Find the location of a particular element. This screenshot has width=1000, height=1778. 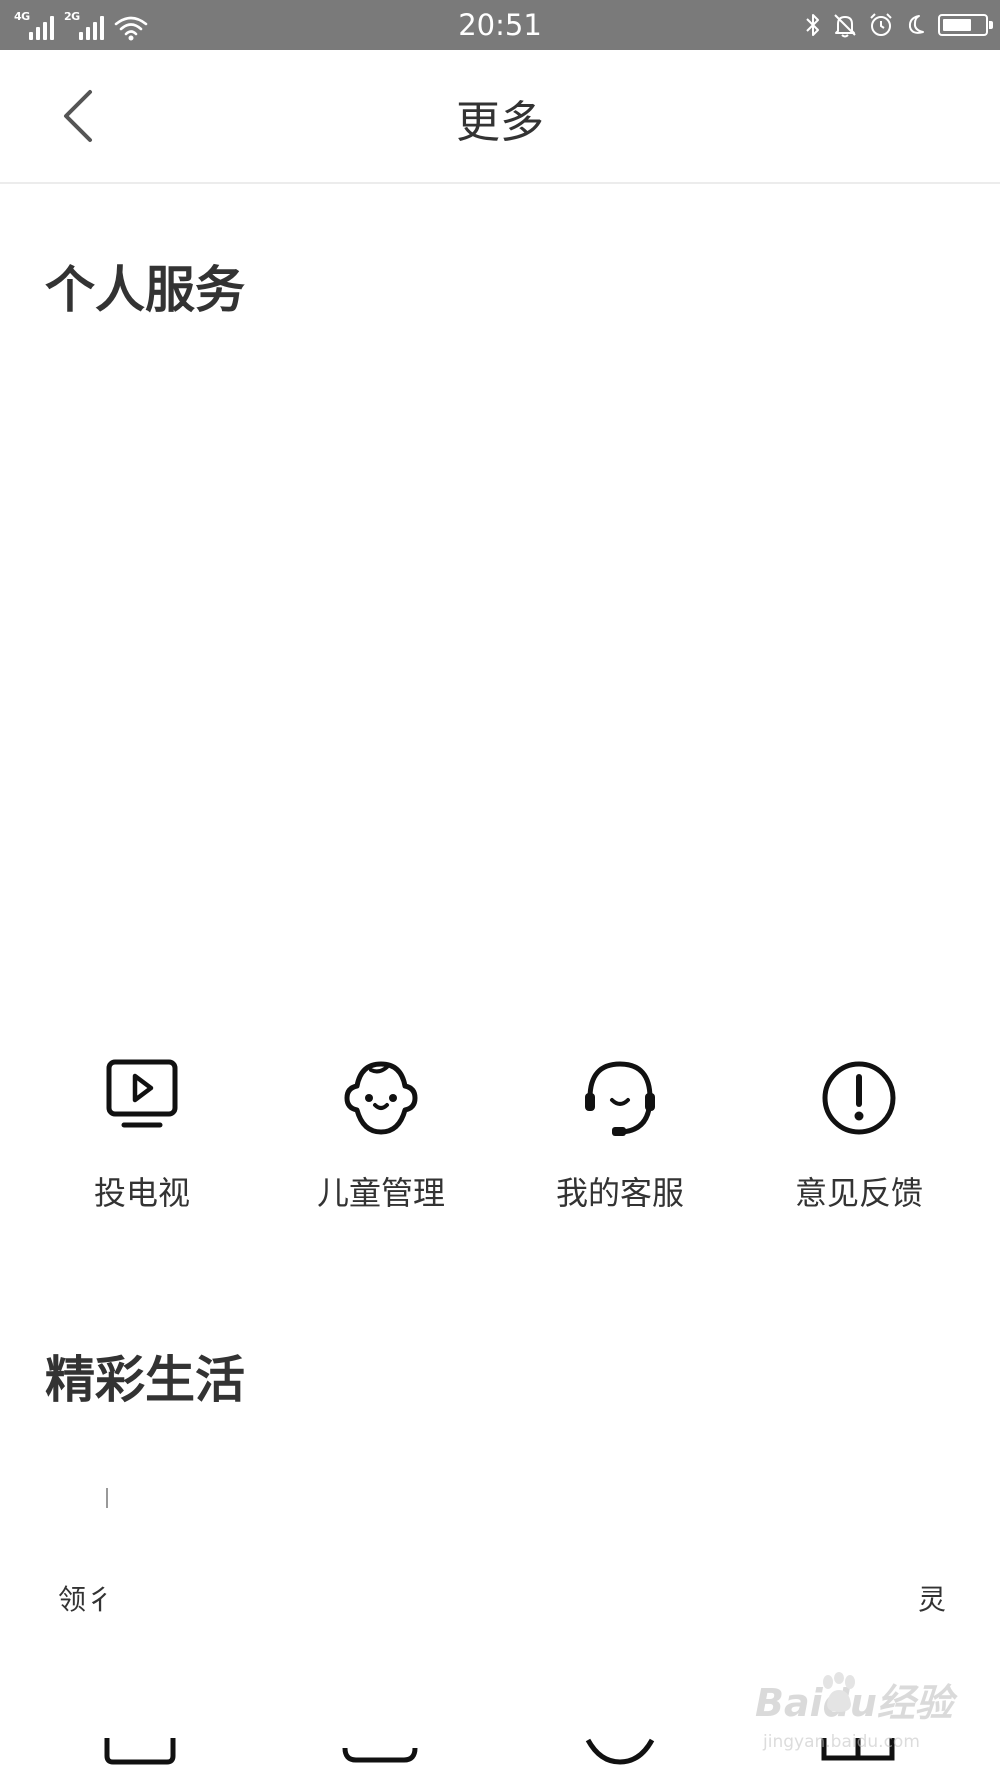

nav-bar: 更多 is located at coordinates (500, 117).